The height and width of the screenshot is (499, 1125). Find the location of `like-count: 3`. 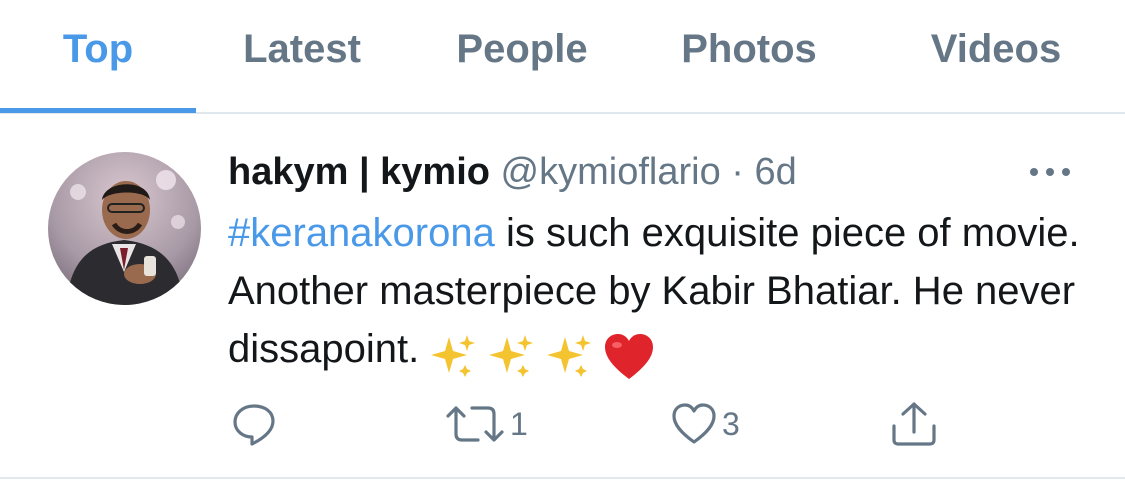

like-count: 3 is located at coordinates (731, 423).